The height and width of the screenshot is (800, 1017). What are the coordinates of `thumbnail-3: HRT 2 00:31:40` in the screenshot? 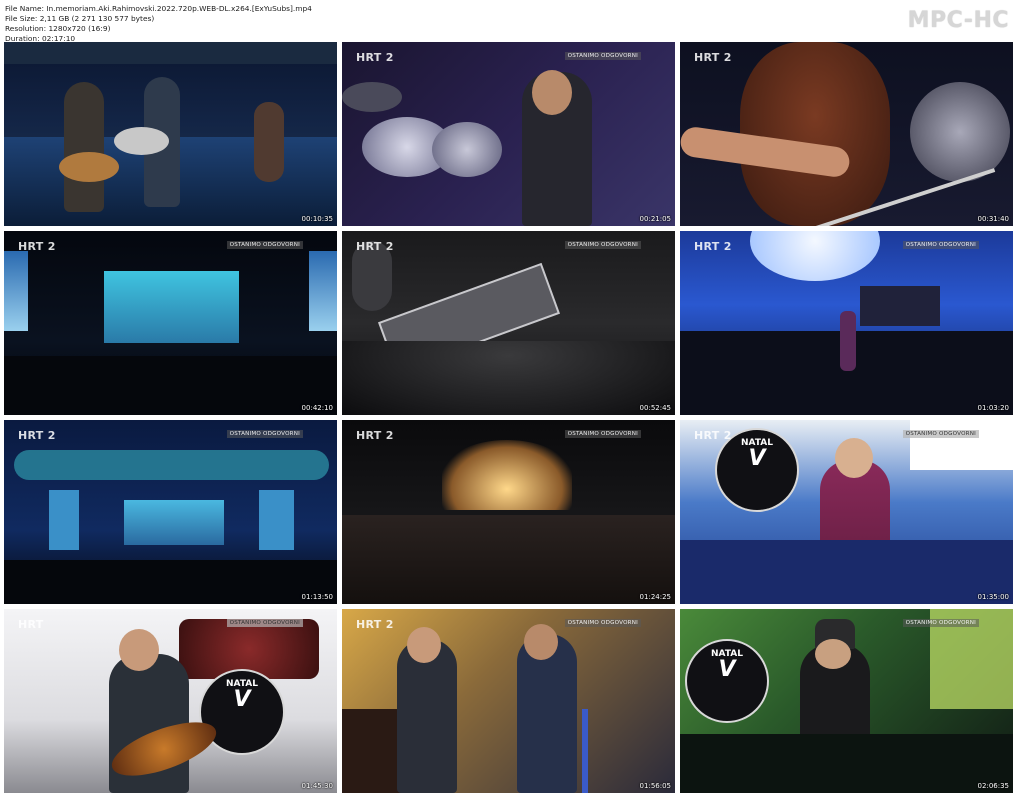 It's located at (846, 134).